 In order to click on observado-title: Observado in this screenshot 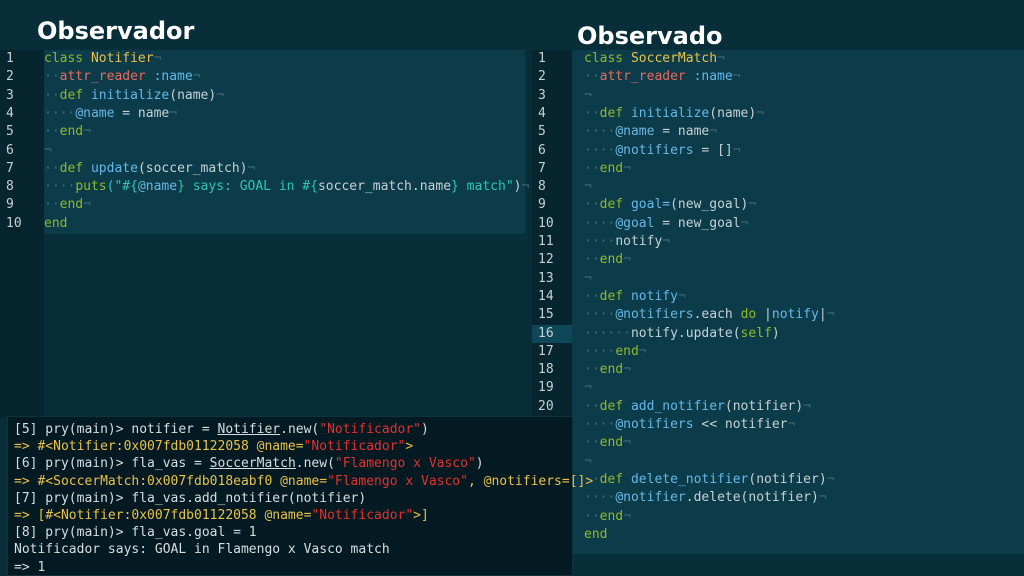, I will do `click(650, 36)`.